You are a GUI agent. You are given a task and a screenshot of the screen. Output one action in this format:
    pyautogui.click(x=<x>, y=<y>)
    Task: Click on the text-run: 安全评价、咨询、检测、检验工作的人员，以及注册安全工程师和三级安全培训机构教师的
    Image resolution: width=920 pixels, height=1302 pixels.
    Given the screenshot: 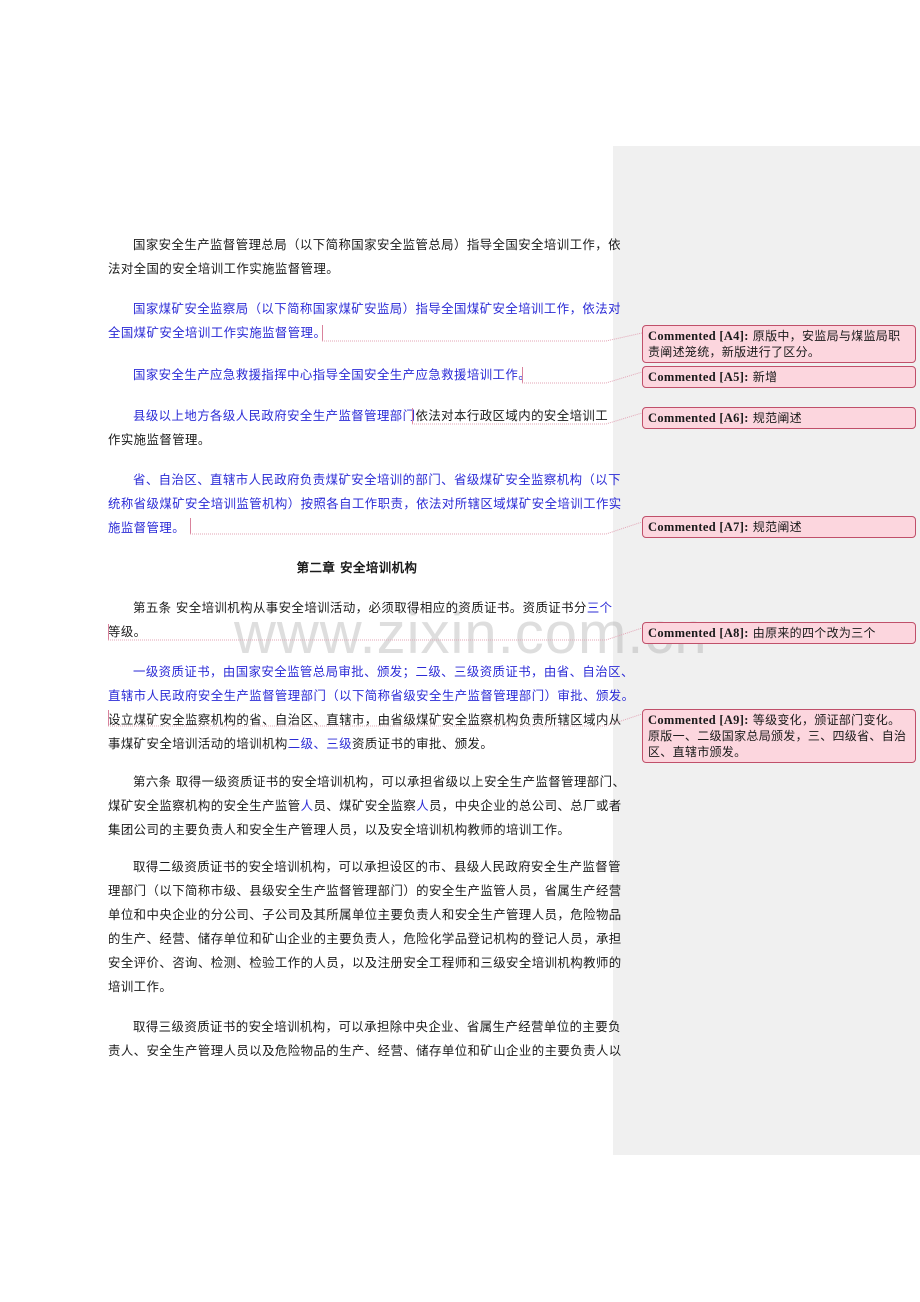 What is the action you would take?
    pyautogui.click(x=365, y=962)
    